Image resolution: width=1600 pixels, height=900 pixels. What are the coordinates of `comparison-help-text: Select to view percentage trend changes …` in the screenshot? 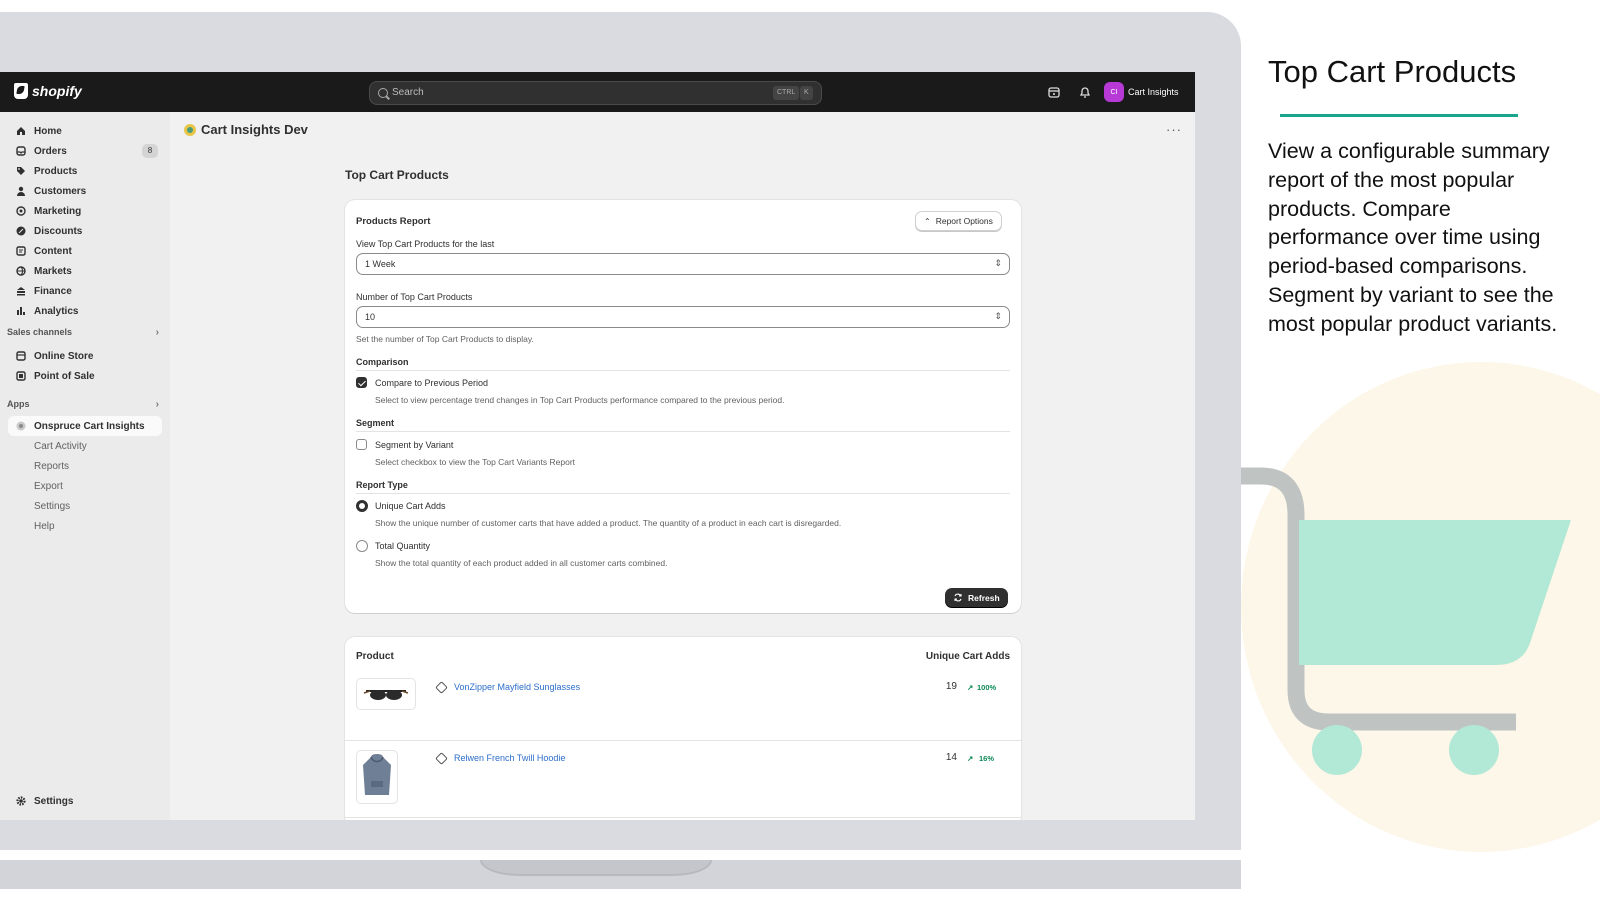 It's located at (580, 400).